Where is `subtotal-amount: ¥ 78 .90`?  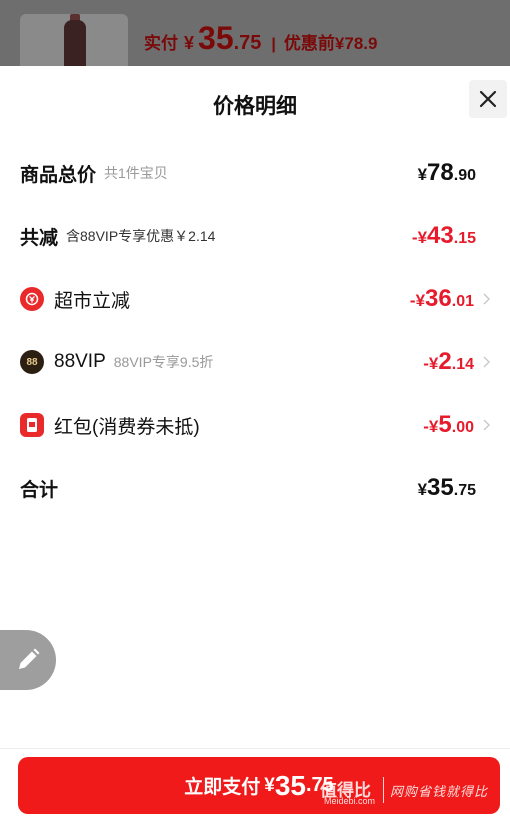
subtotal-amount: ¥ 78 .90 is located at coordinates (447, 173).